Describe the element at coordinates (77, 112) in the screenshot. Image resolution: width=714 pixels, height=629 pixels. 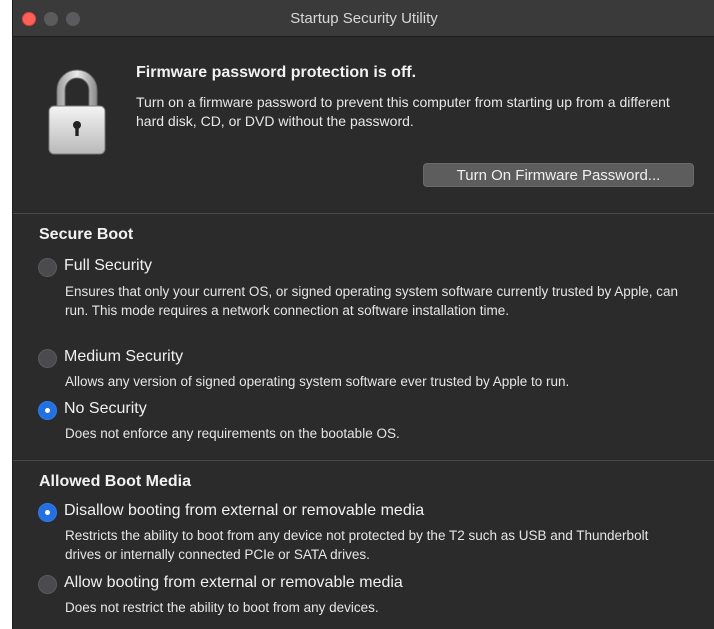
I see `lock-icon` at that location.